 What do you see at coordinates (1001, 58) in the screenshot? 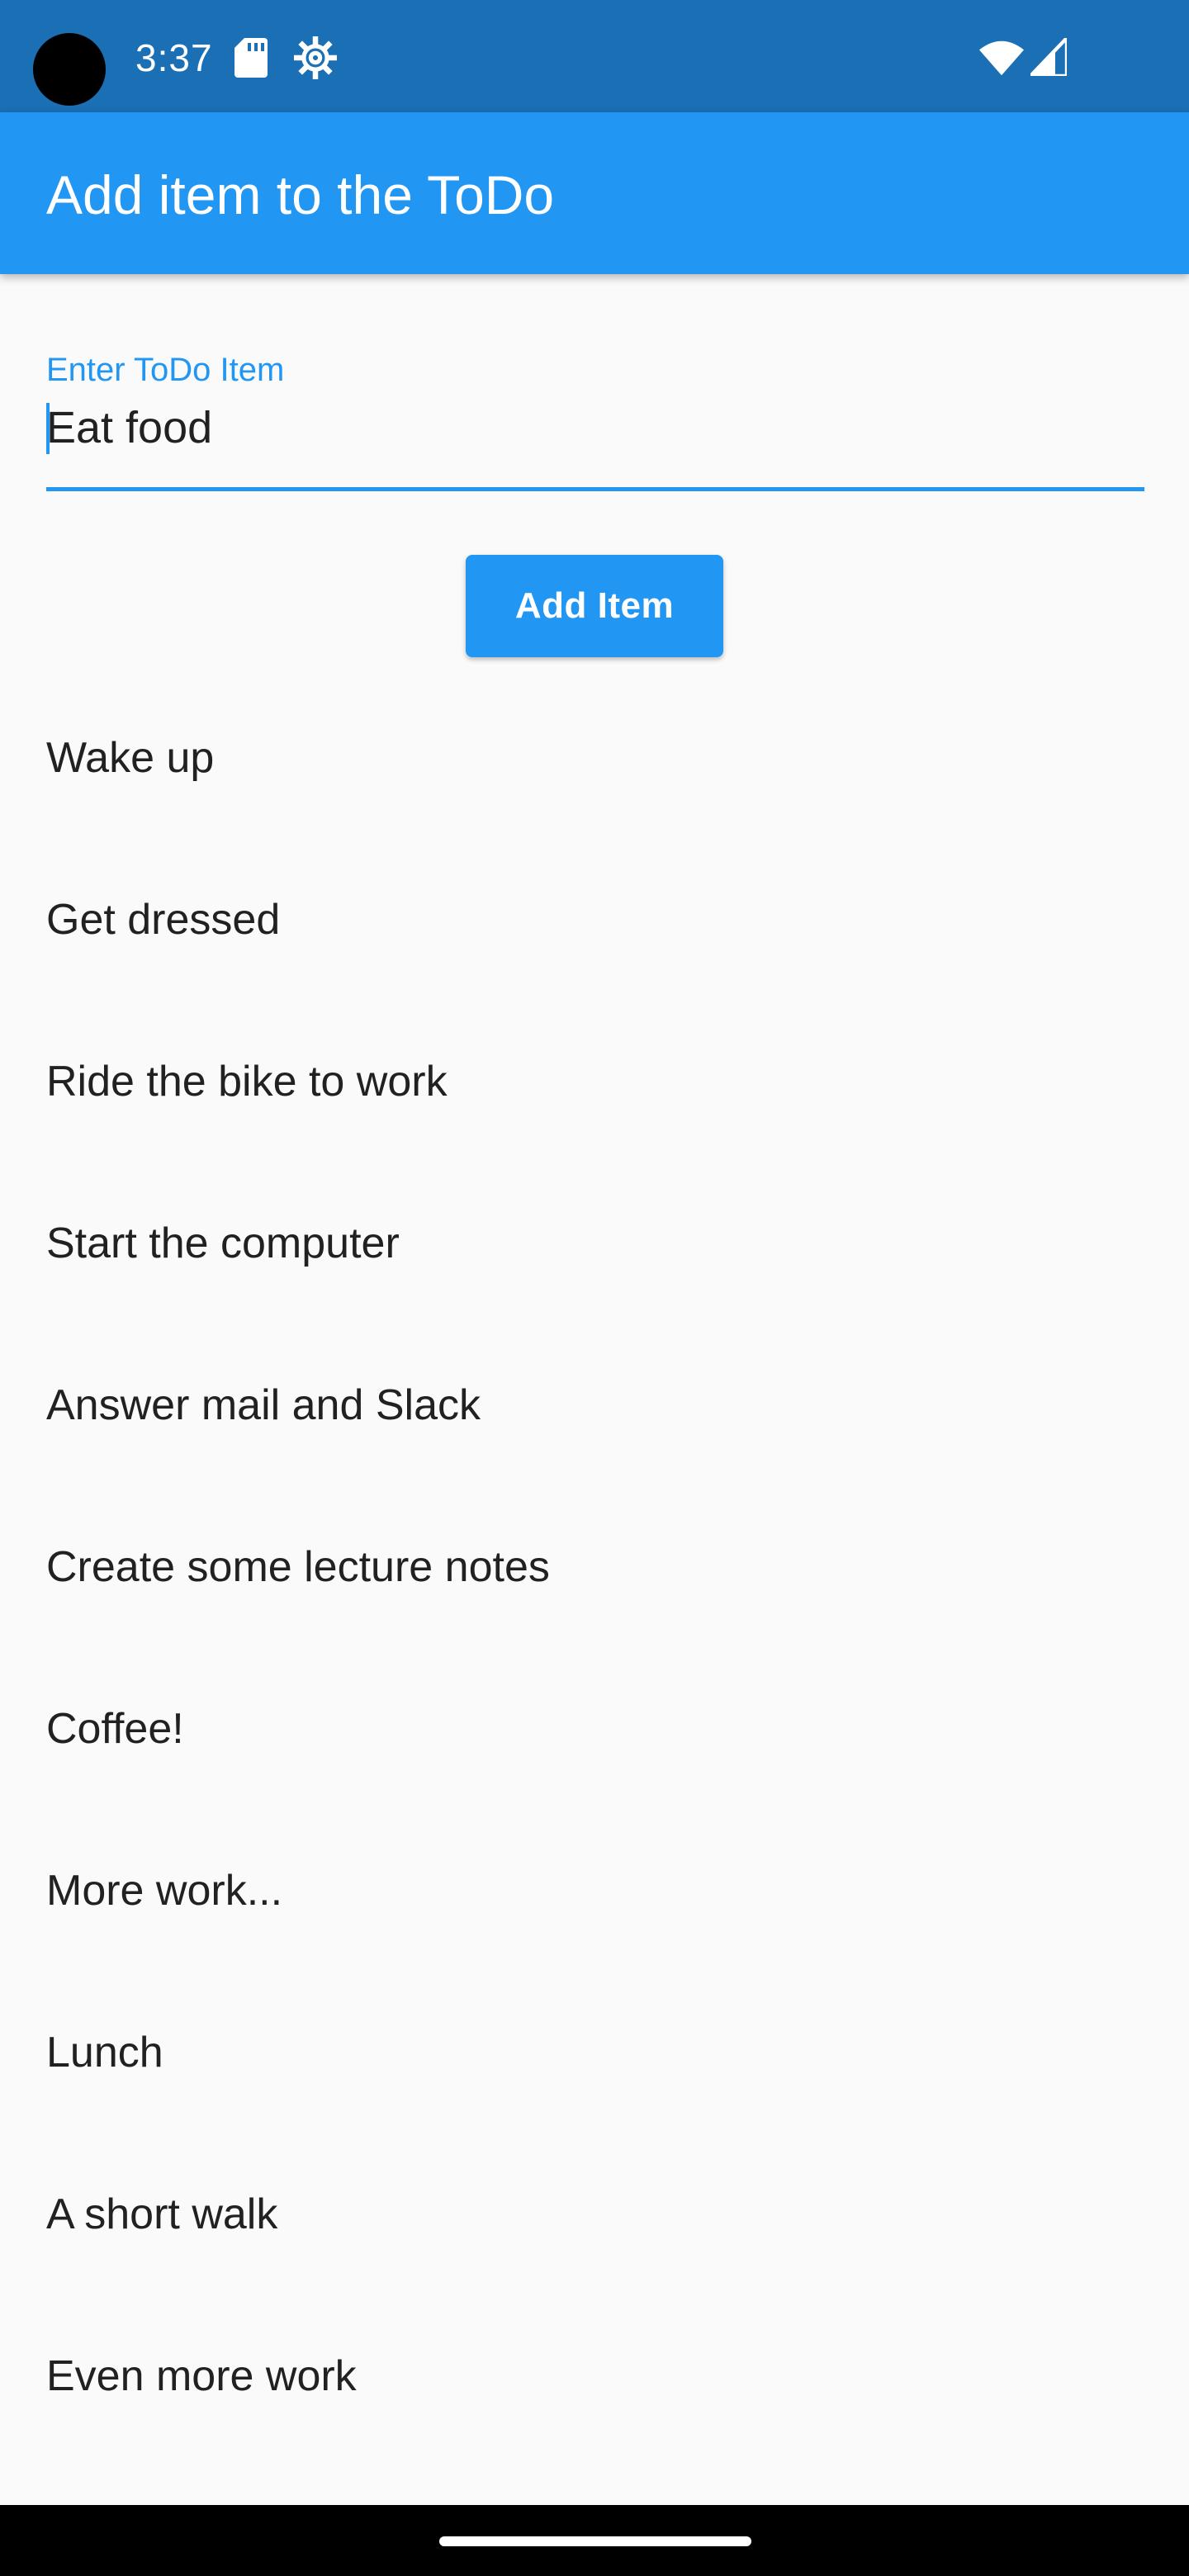
I see `wifi-icon` at bounding box center [1001, 58].